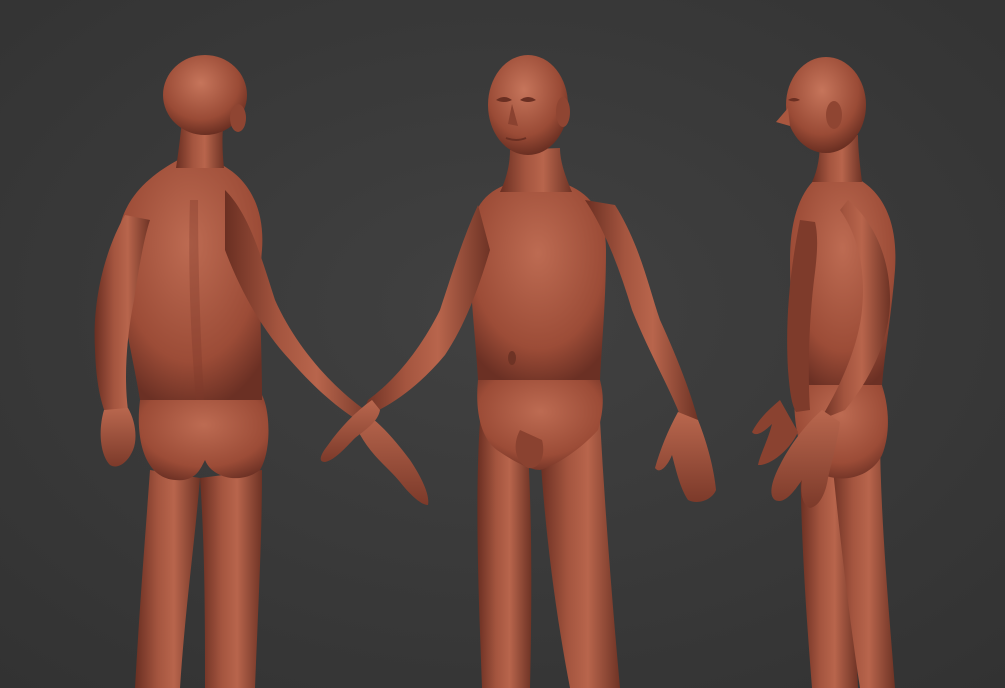 Image resolution: width=1005 pixels, height=688 pixels. I want to click on front-torso, so click(538, 282).